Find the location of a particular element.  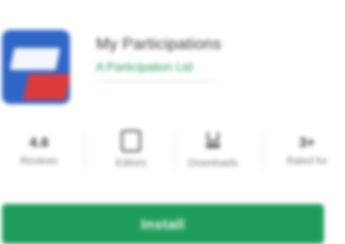

app-title: My Participations is located at coordinates (159, 44).